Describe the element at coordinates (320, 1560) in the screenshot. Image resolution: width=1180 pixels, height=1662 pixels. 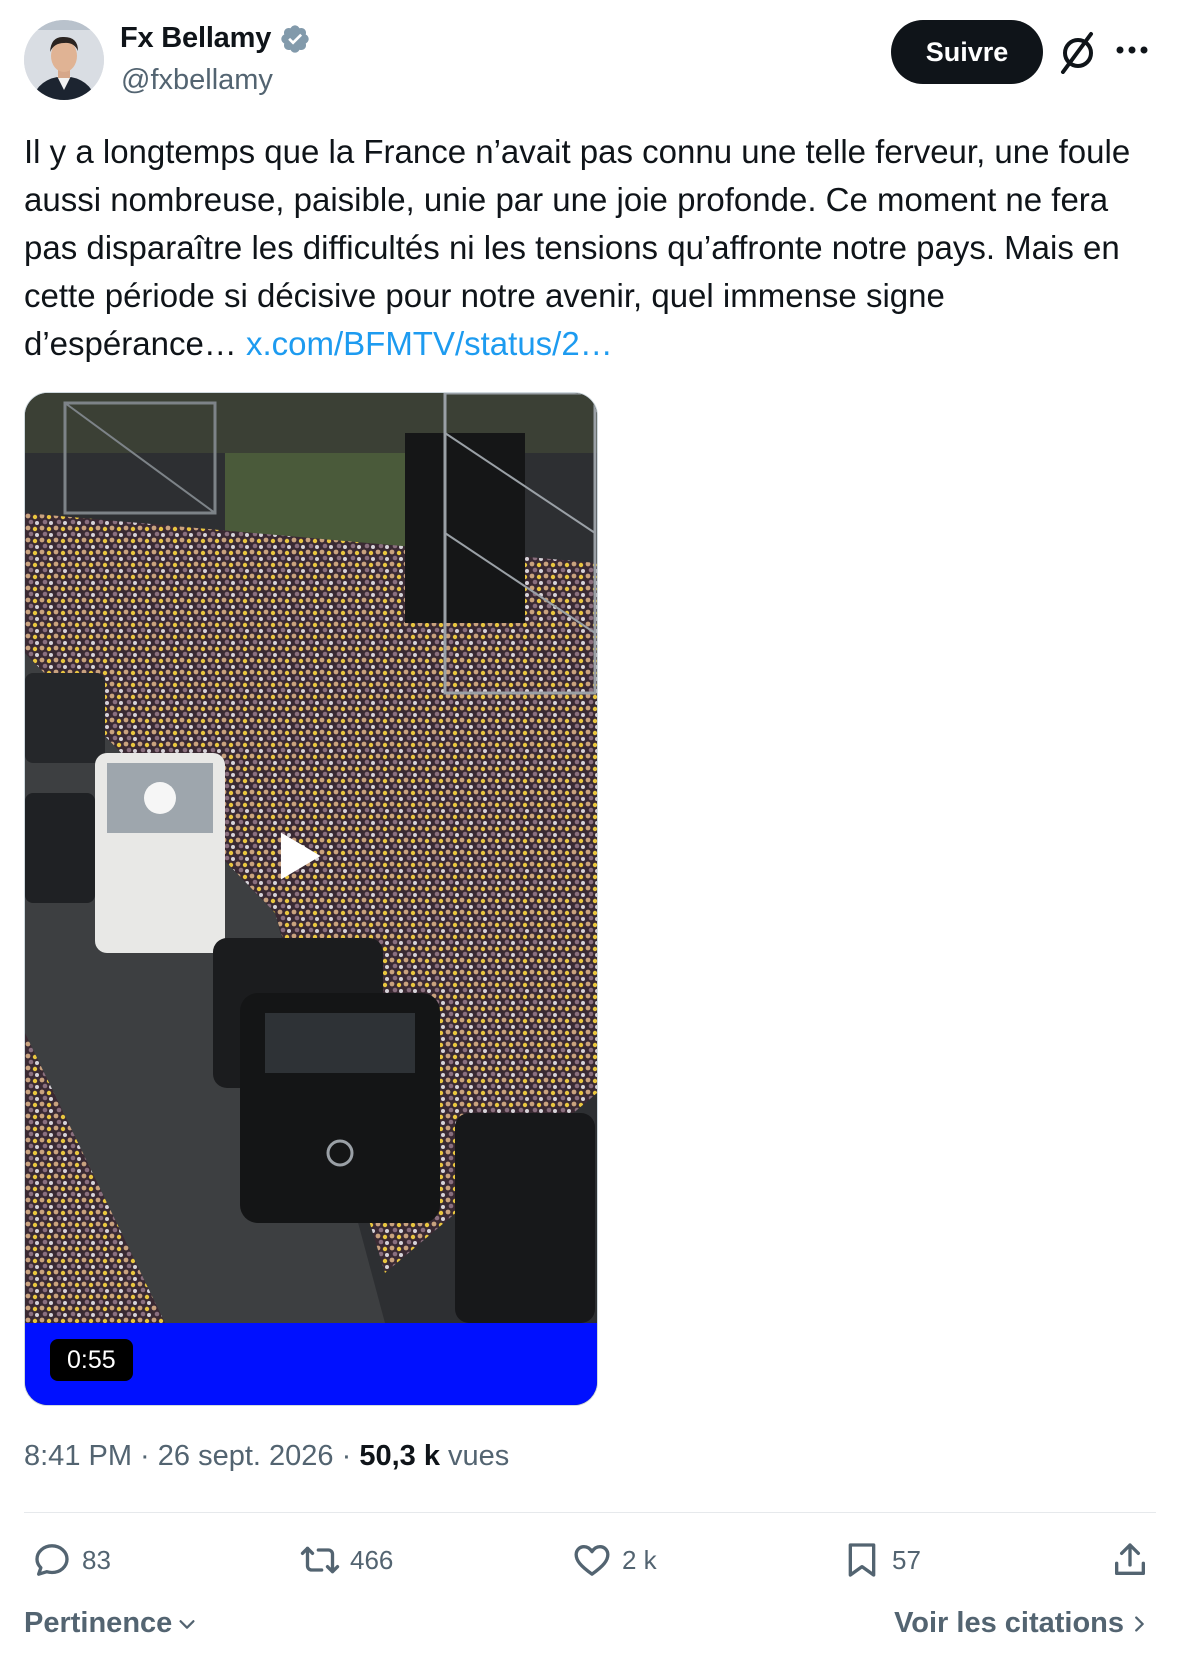
I see `repost-icon` at that location.